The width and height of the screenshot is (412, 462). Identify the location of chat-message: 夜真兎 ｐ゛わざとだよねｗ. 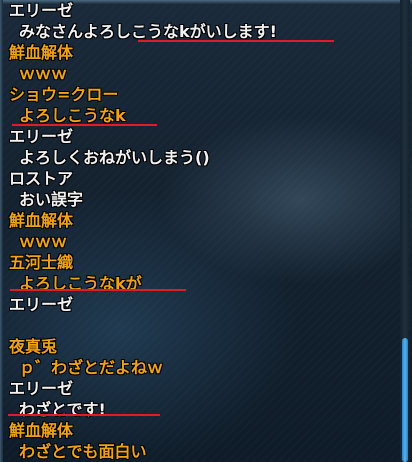
(202, 357).